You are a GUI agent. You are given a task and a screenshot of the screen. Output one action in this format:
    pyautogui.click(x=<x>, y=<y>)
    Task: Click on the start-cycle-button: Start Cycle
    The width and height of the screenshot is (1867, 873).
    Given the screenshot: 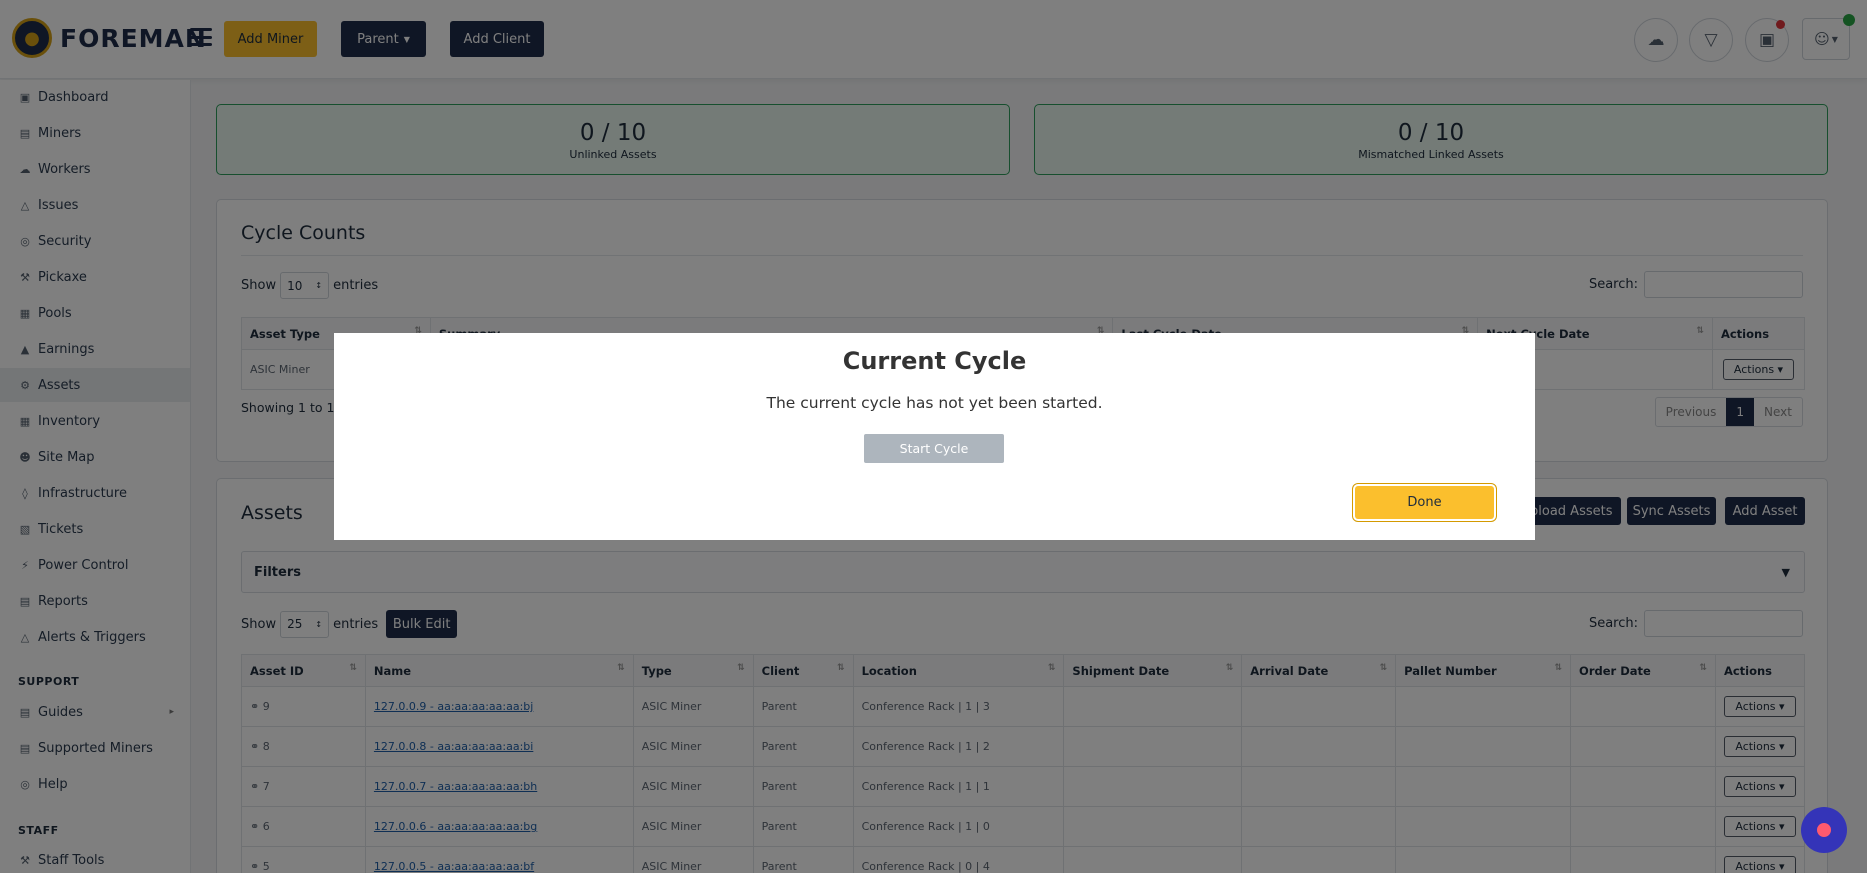 What is the action you would take?
    pyautogui.click(x=934, y=448)
    